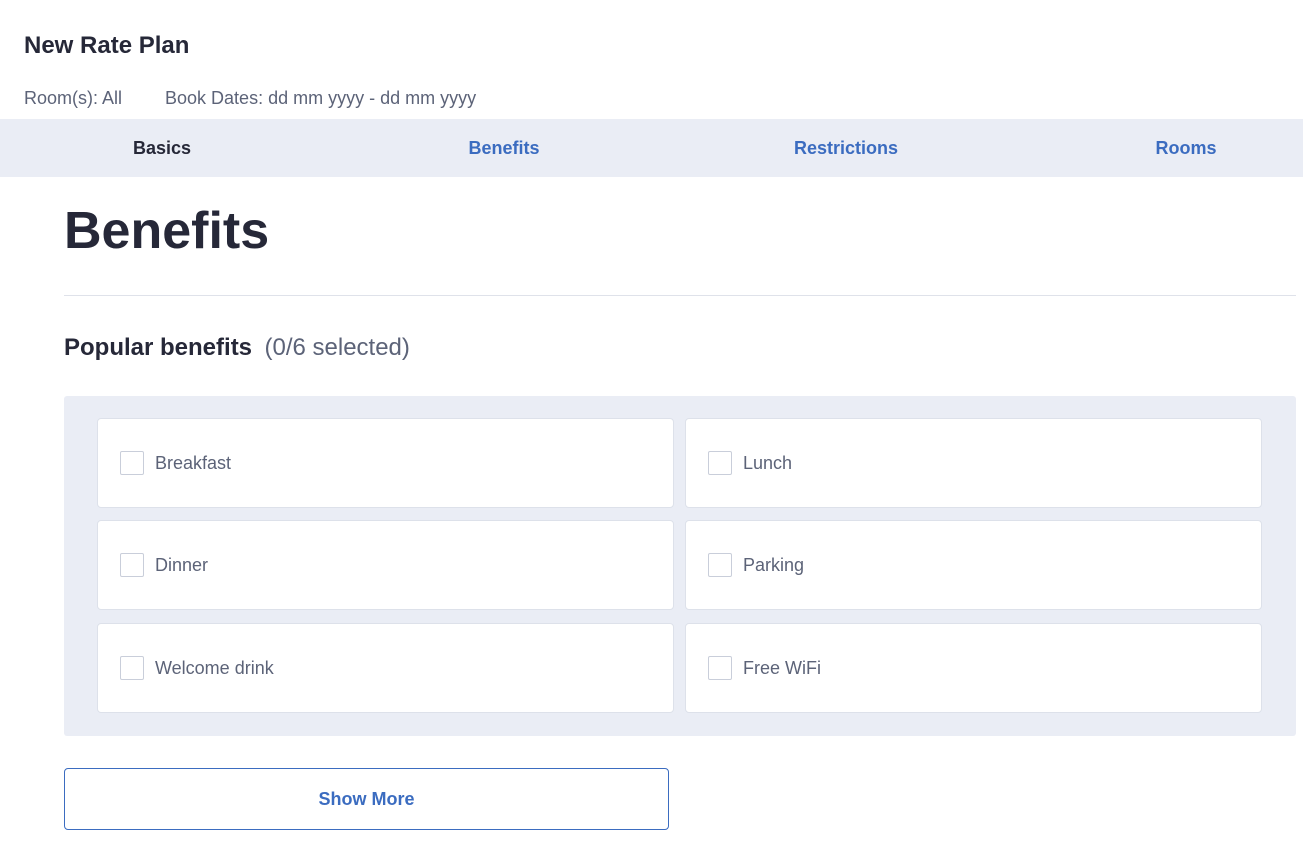  What do you see at coordinates (973, 668) in the screenshot?
I see `benefit-option-free-wifi: Free WiFi` at bounding box center [973, 668].